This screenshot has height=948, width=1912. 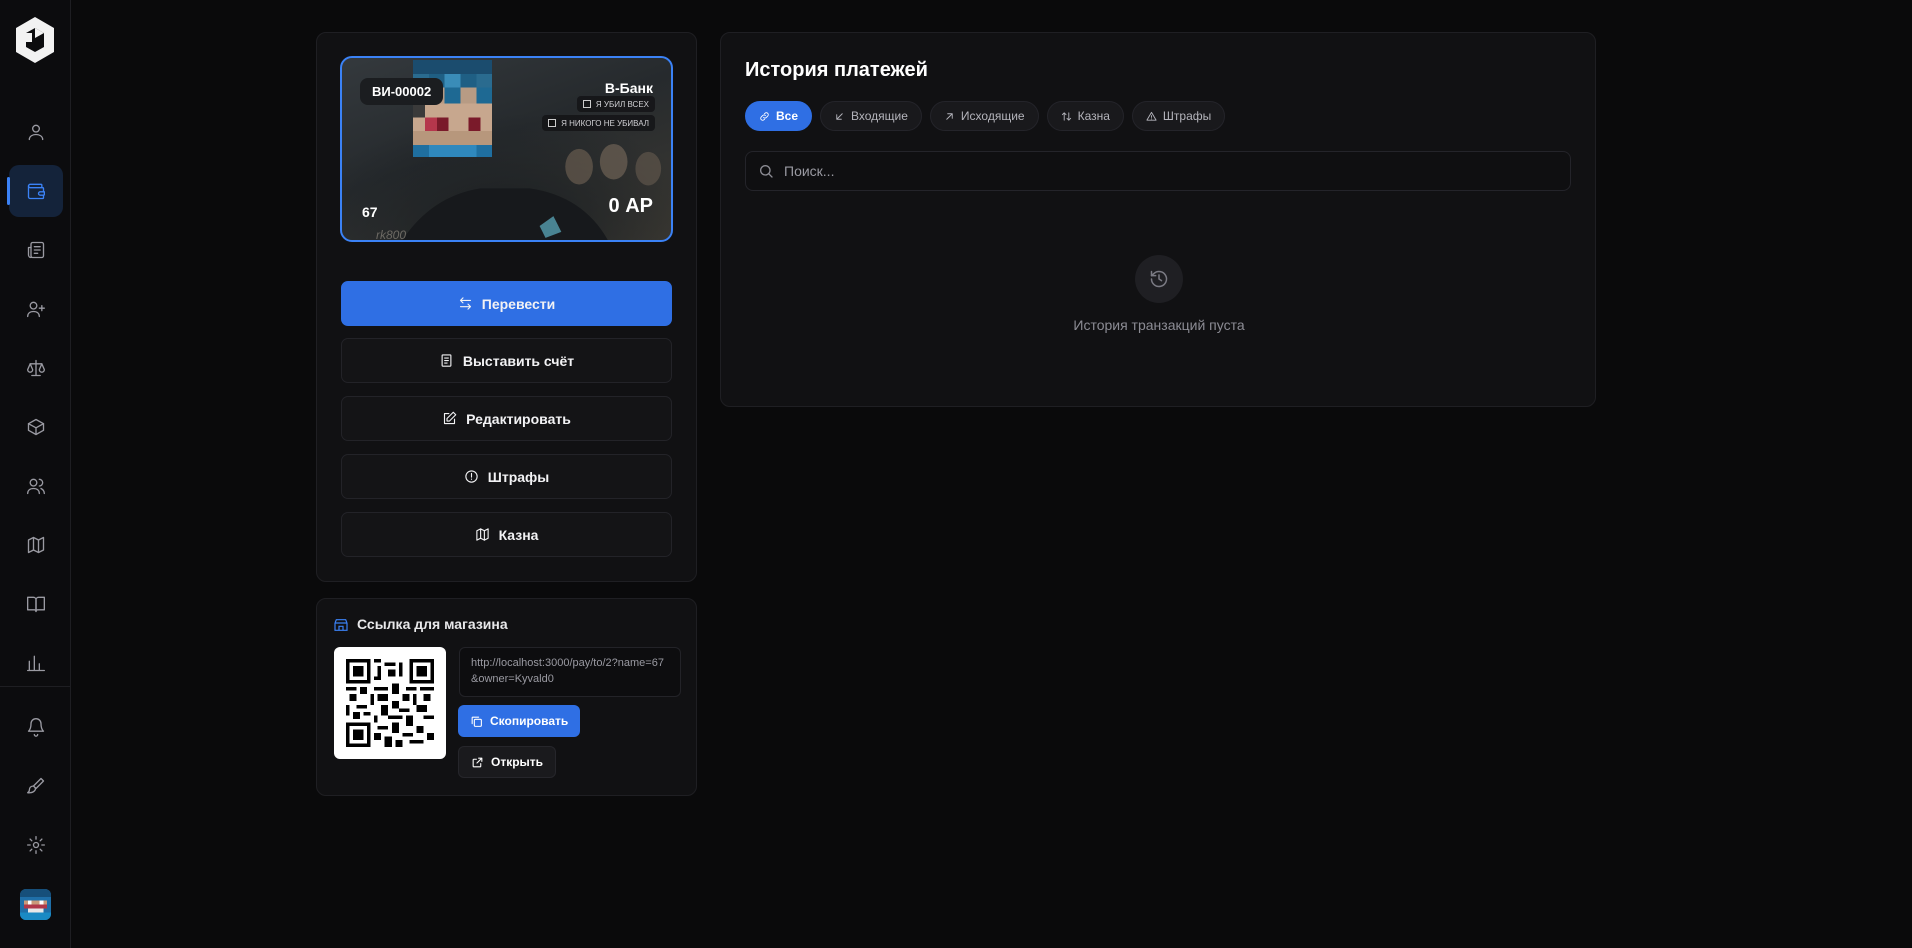 What do you see at coordinates (949, 116) in the screenshot?
I see `arrow-up-right-icon` at bounding box center [949, 116].